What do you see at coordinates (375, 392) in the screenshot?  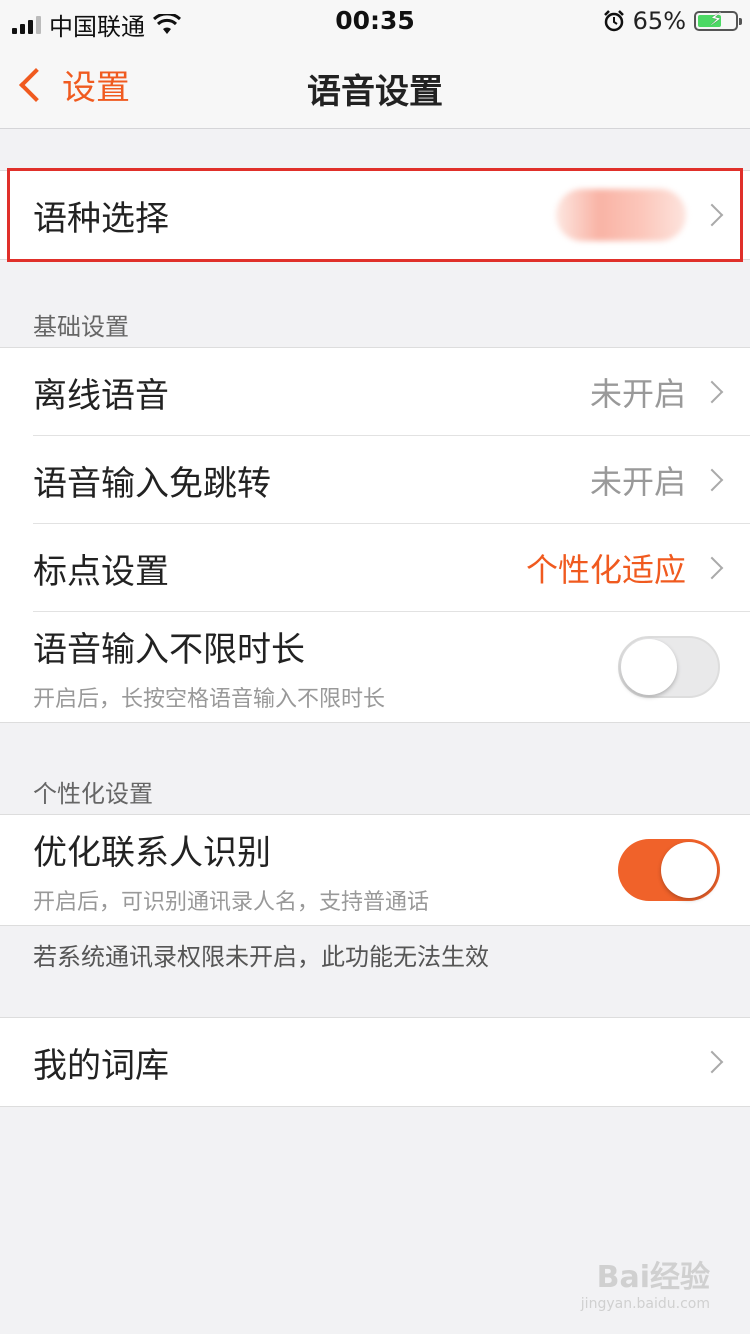 I see `offline-voice-row: 离线语音 未开启` at bounding box center [375, 392].